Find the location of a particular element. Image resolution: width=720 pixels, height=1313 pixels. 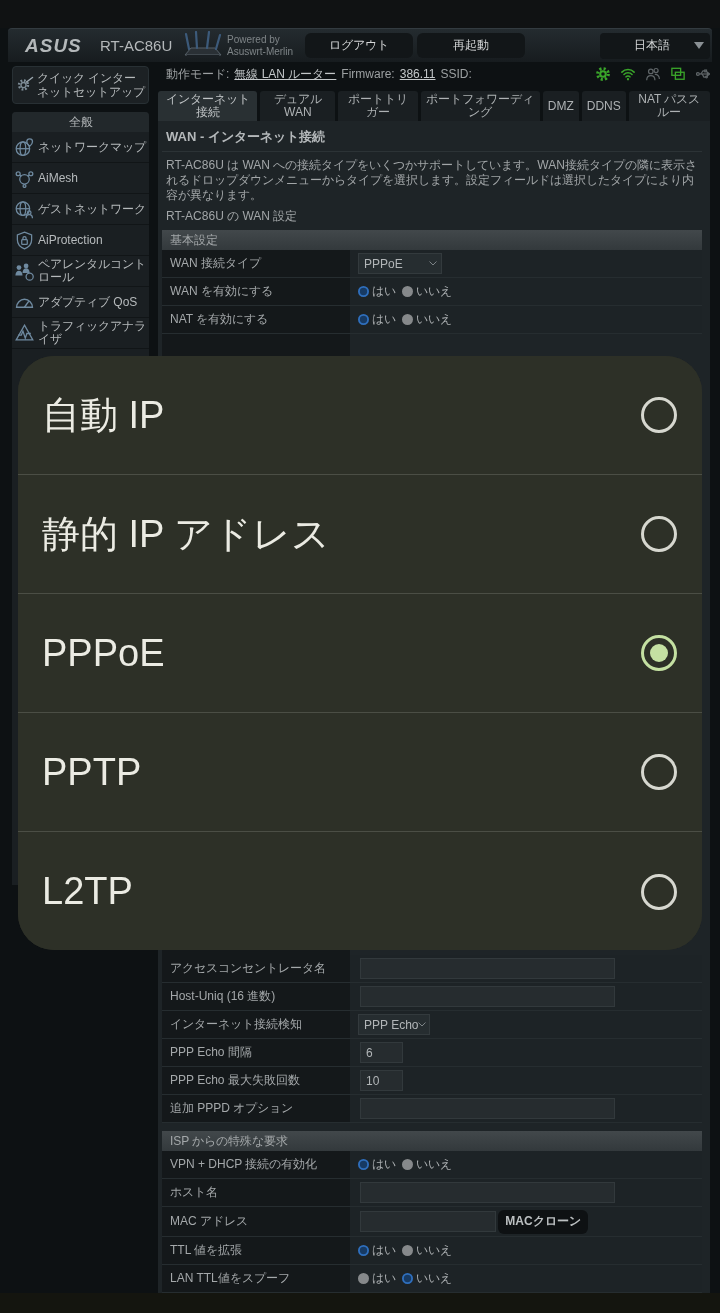

model-name: RT-AC86U is located at coordinates (135, 45).